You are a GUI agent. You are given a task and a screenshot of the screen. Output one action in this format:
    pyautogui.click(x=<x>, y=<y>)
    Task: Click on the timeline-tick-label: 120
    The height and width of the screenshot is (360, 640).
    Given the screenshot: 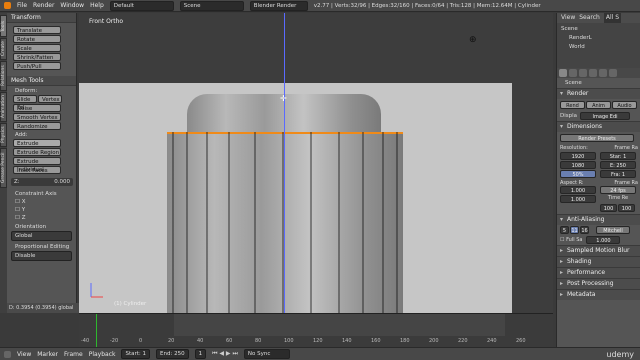 What is the action you would take?
    pyautogui.click(x=318, y=341)
    